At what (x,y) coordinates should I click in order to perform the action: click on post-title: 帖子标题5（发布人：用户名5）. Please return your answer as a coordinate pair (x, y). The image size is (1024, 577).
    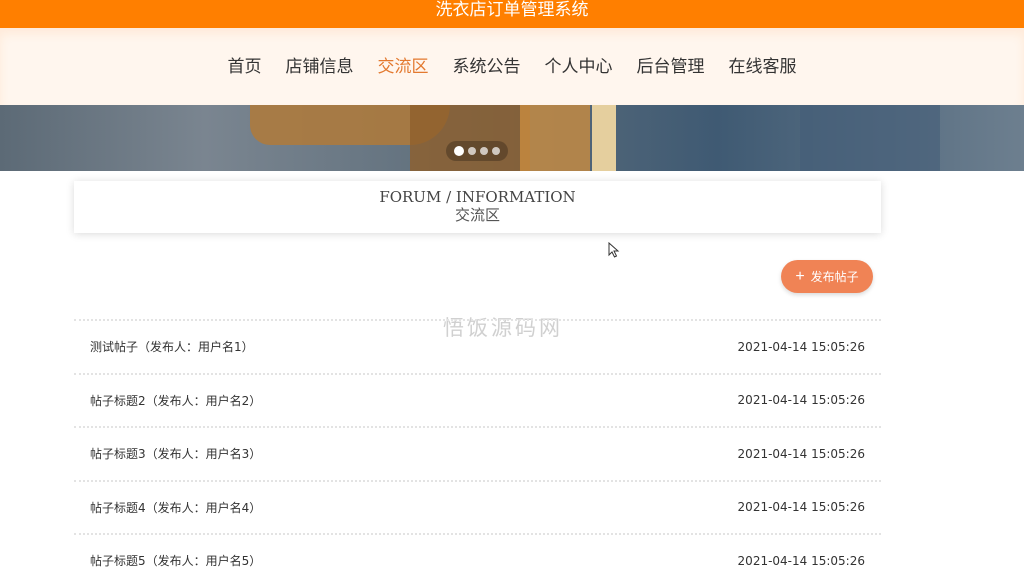
    Looking at the image, I should click on (175, 560).